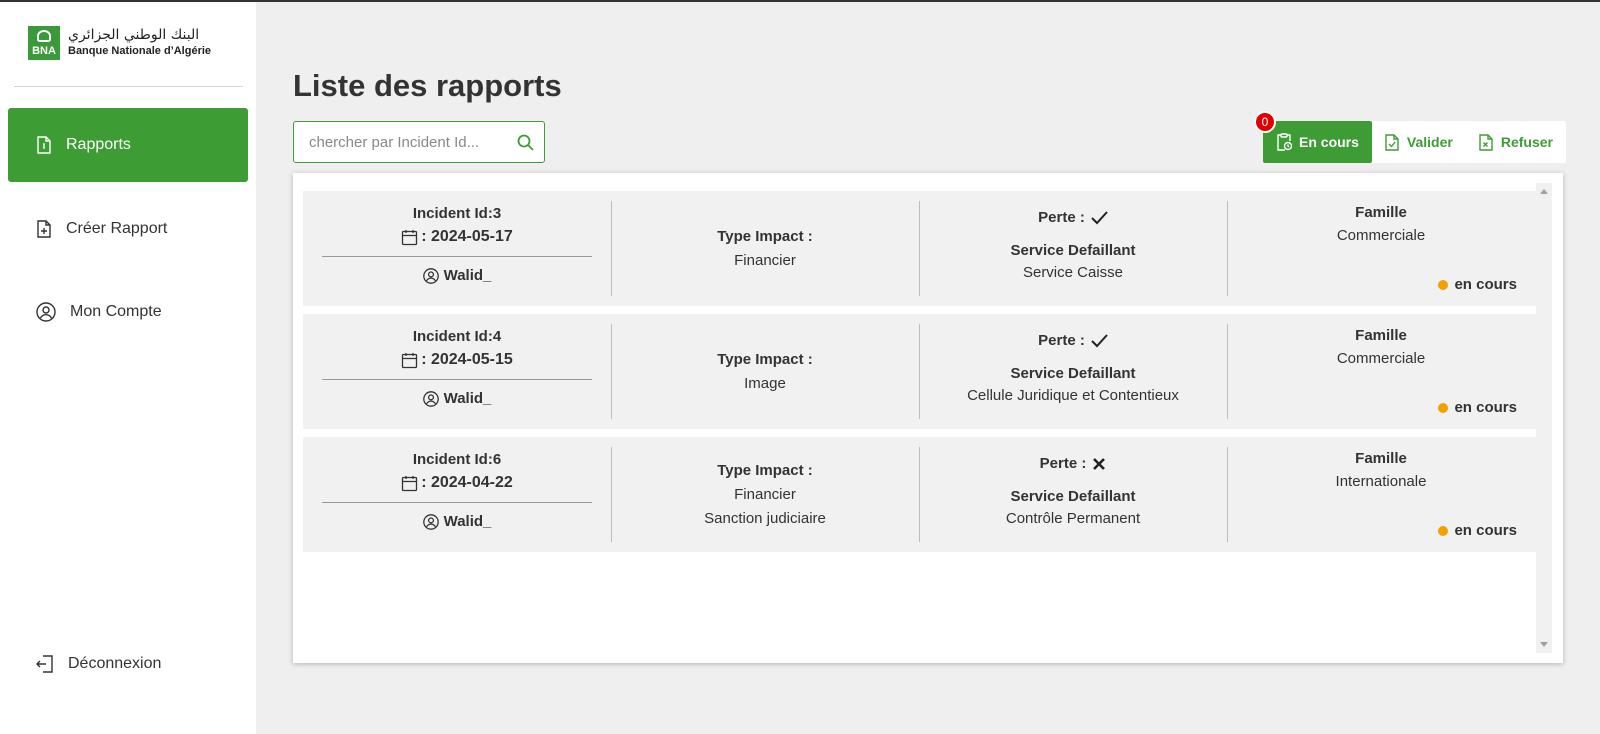  What do you see at coordinates (44, 664) in the screenshot?
I see `logout-icon` at bounding box center [44, 664].